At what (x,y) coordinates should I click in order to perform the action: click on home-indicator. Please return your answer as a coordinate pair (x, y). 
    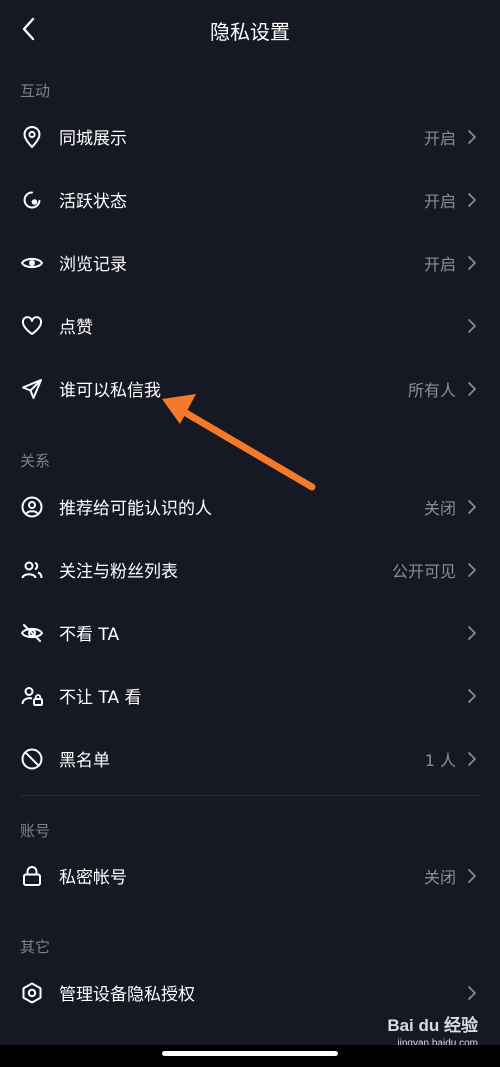
    Looking at the image, I should click on (250, 1053).